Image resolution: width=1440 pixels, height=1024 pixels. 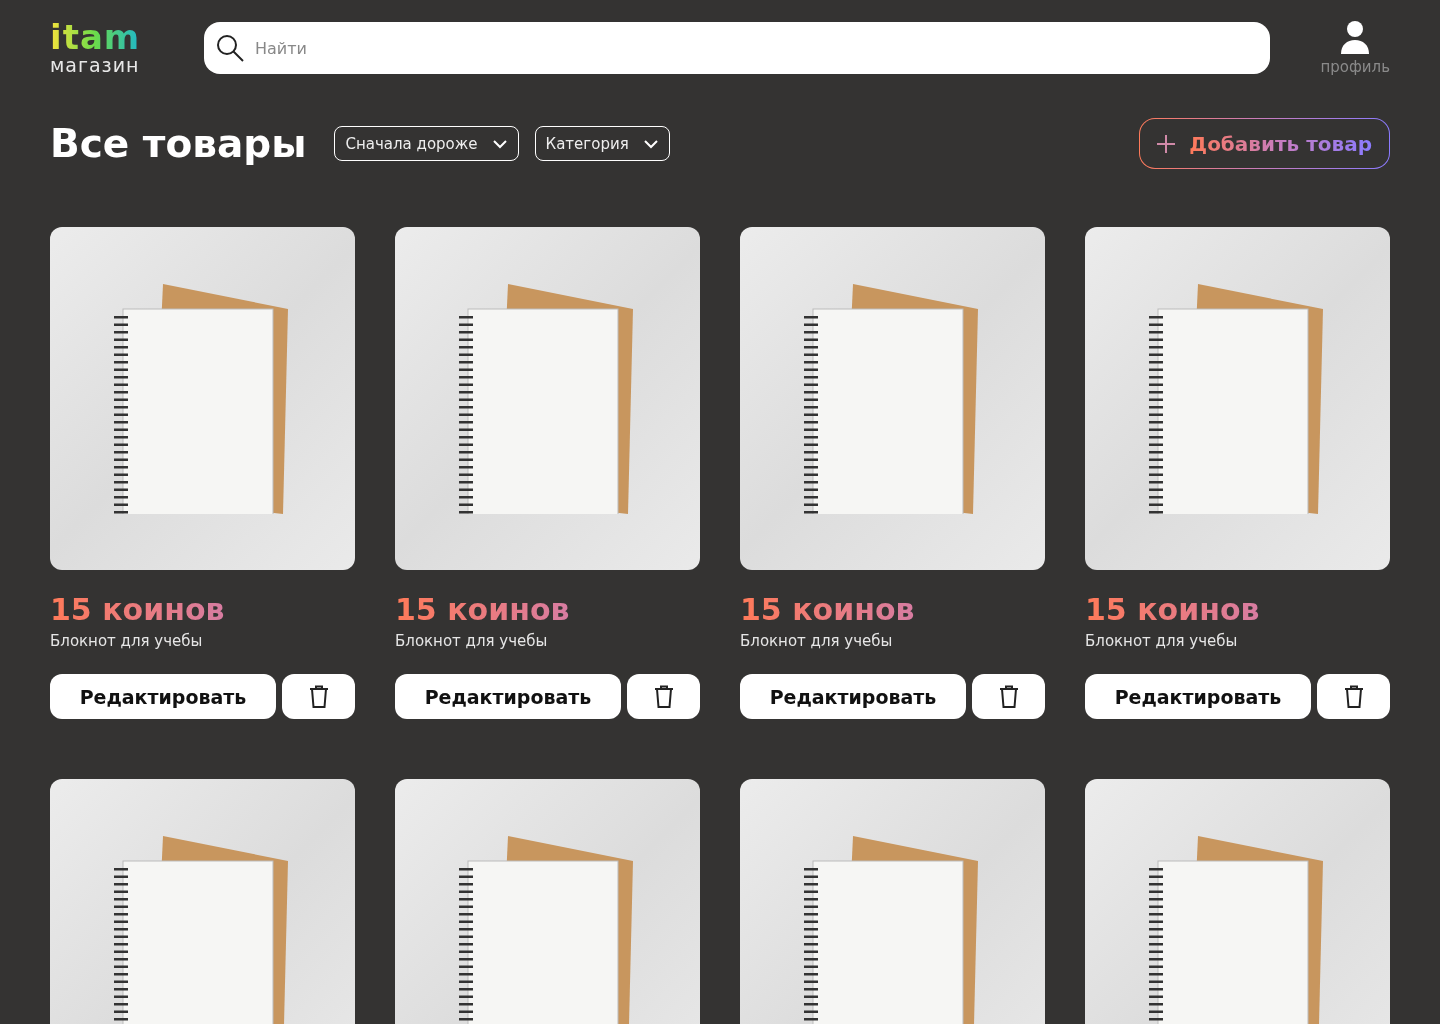 I want to click on search-icon, so click(x=230, y=48).